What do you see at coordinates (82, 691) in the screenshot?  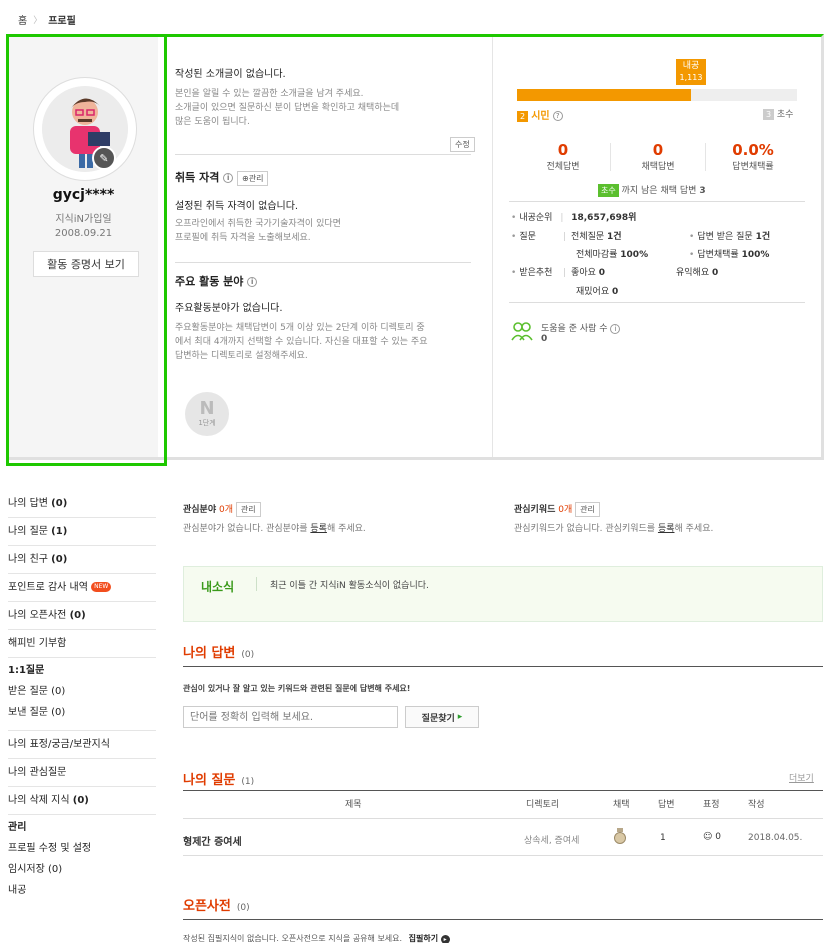 I see `nav-received-questions: 받은 질문 (0)` at bounding box center [82, 691].